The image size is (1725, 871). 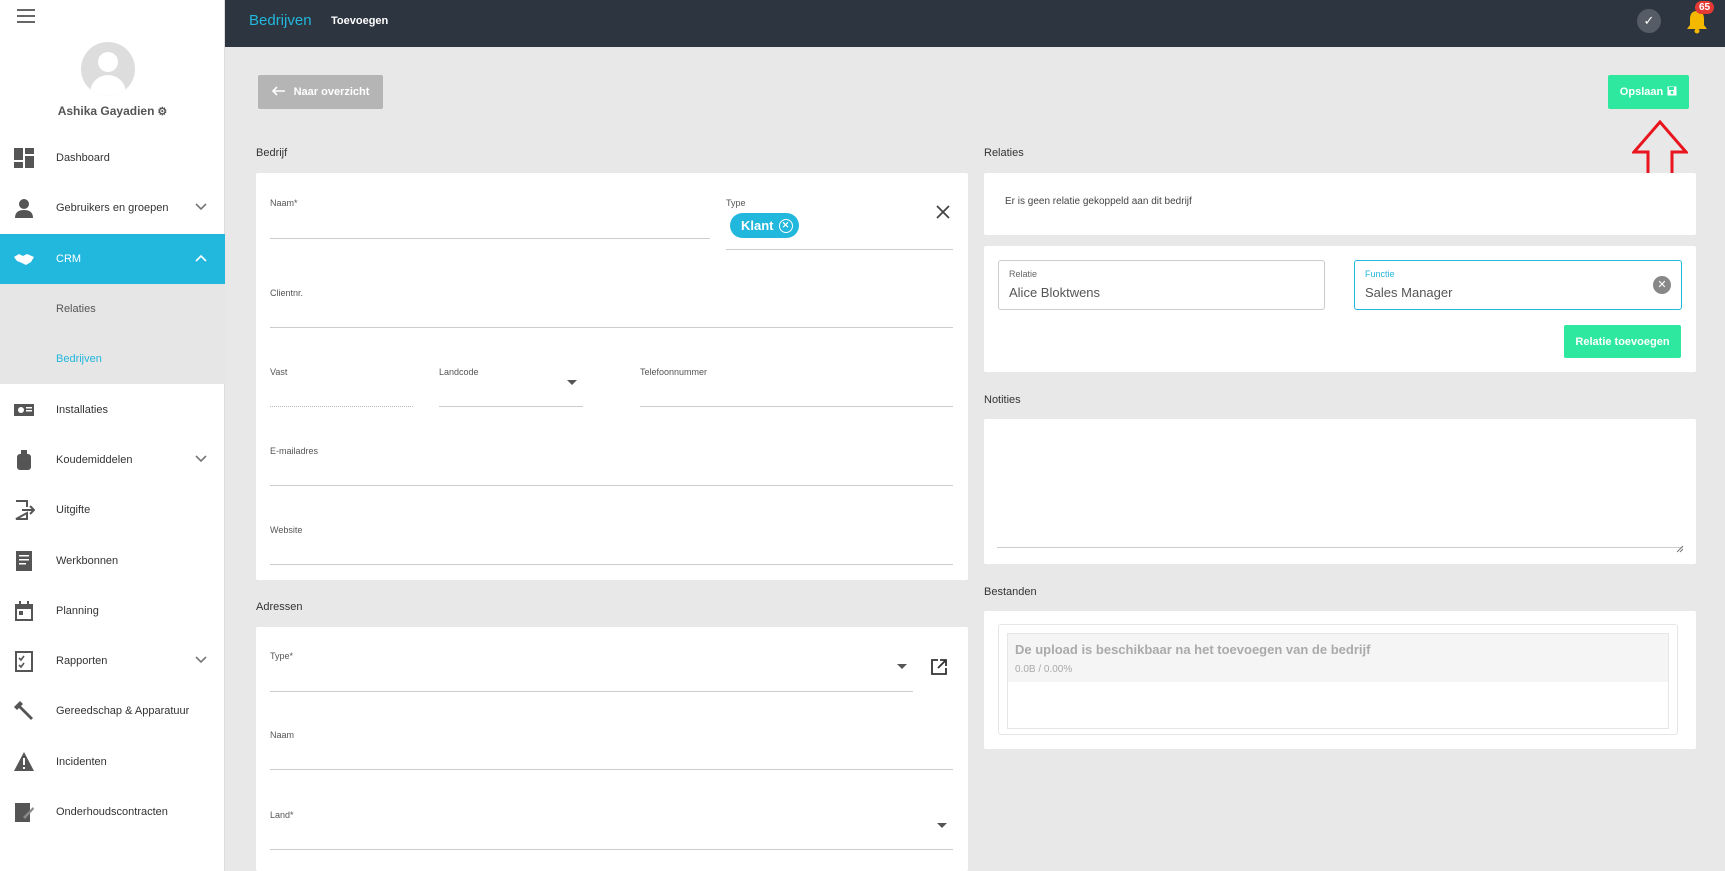 I want to click on sidebar-item-uitgifte: Uitgifte, so click(x=112, y=510).